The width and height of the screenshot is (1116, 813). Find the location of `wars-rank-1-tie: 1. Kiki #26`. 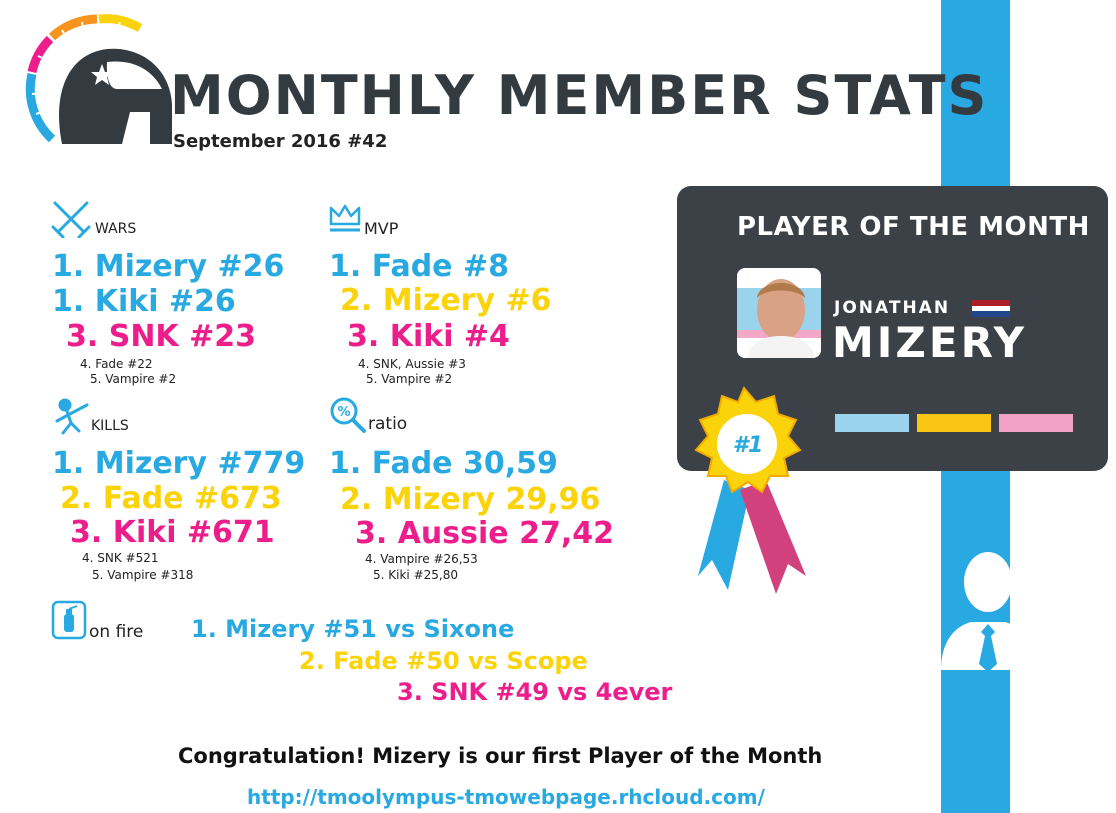

wars-rank-1-tie: 1. Kiki #26 is located at coordinates (144, 301).